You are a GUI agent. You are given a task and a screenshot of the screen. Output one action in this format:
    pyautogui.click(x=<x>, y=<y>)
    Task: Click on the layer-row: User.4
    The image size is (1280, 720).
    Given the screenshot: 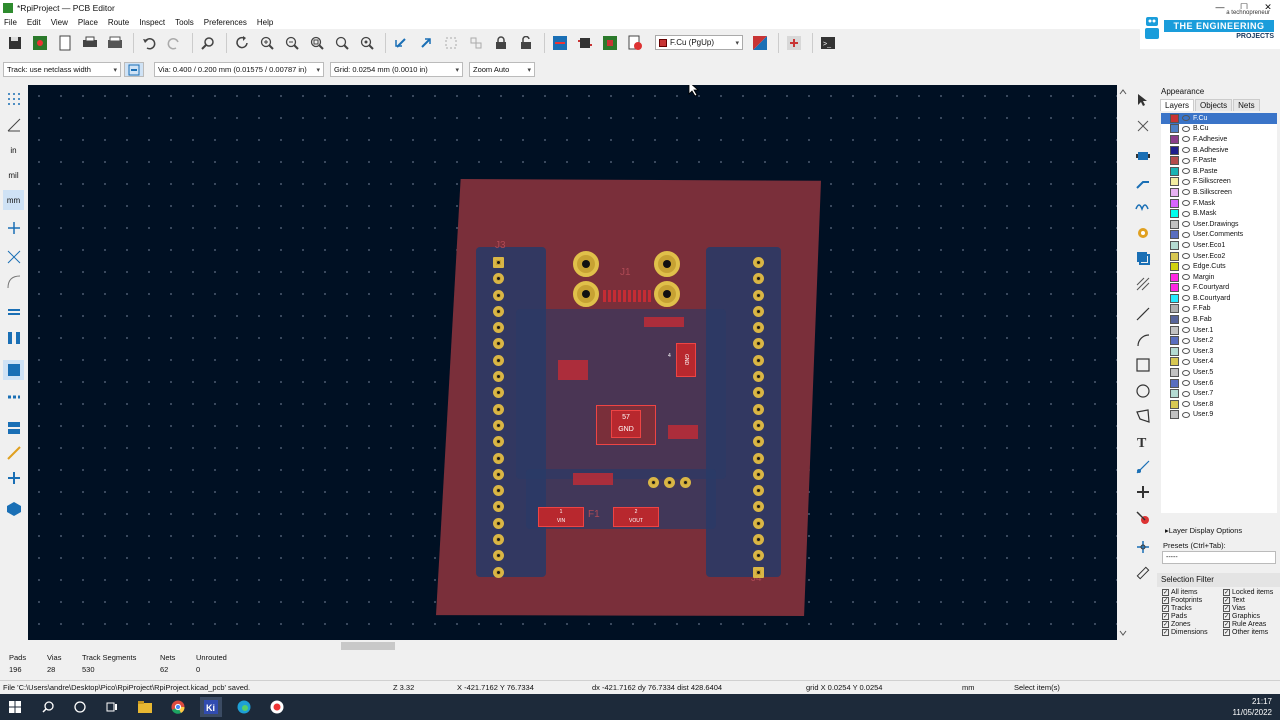 What is the action you would take?
    pyautogui.click(x=1219, y=362)
    